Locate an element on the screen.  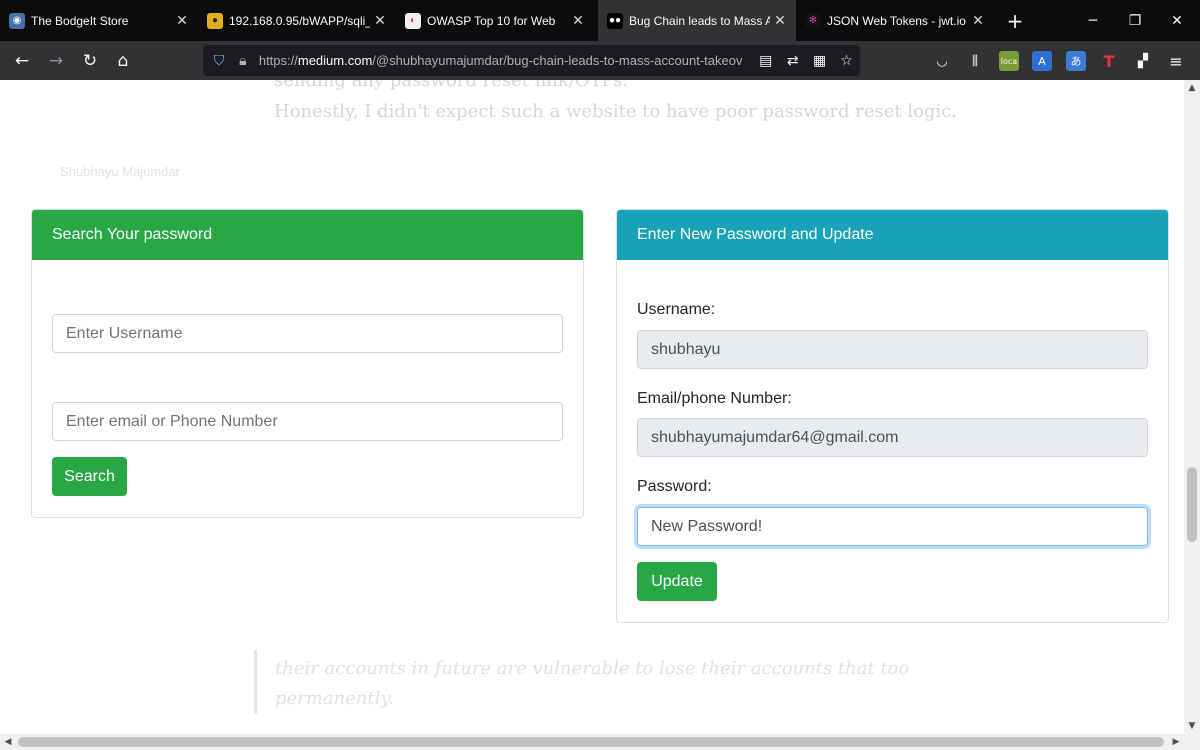
library-icon: ⫼ is located at coordinates (975, 61).